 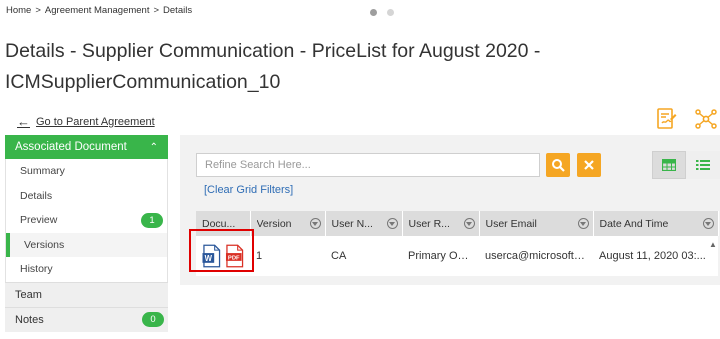 I want to click on pdf-document-icon: PDF, so click(x=235, y=256).